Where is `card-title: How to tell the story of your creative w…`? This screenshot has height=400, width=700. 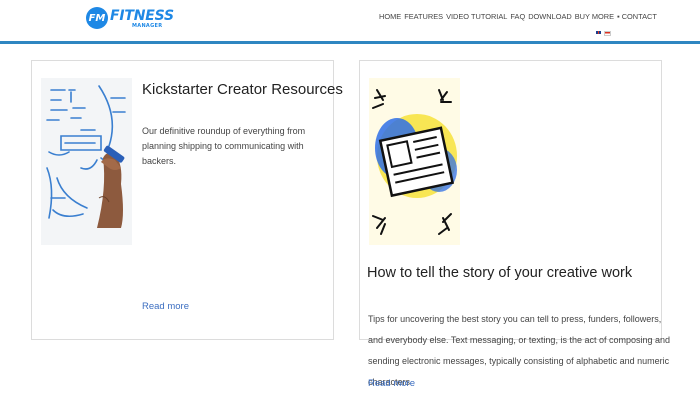 card-title: How to tell the story of your creative w… is located at coordinates (499, 273).